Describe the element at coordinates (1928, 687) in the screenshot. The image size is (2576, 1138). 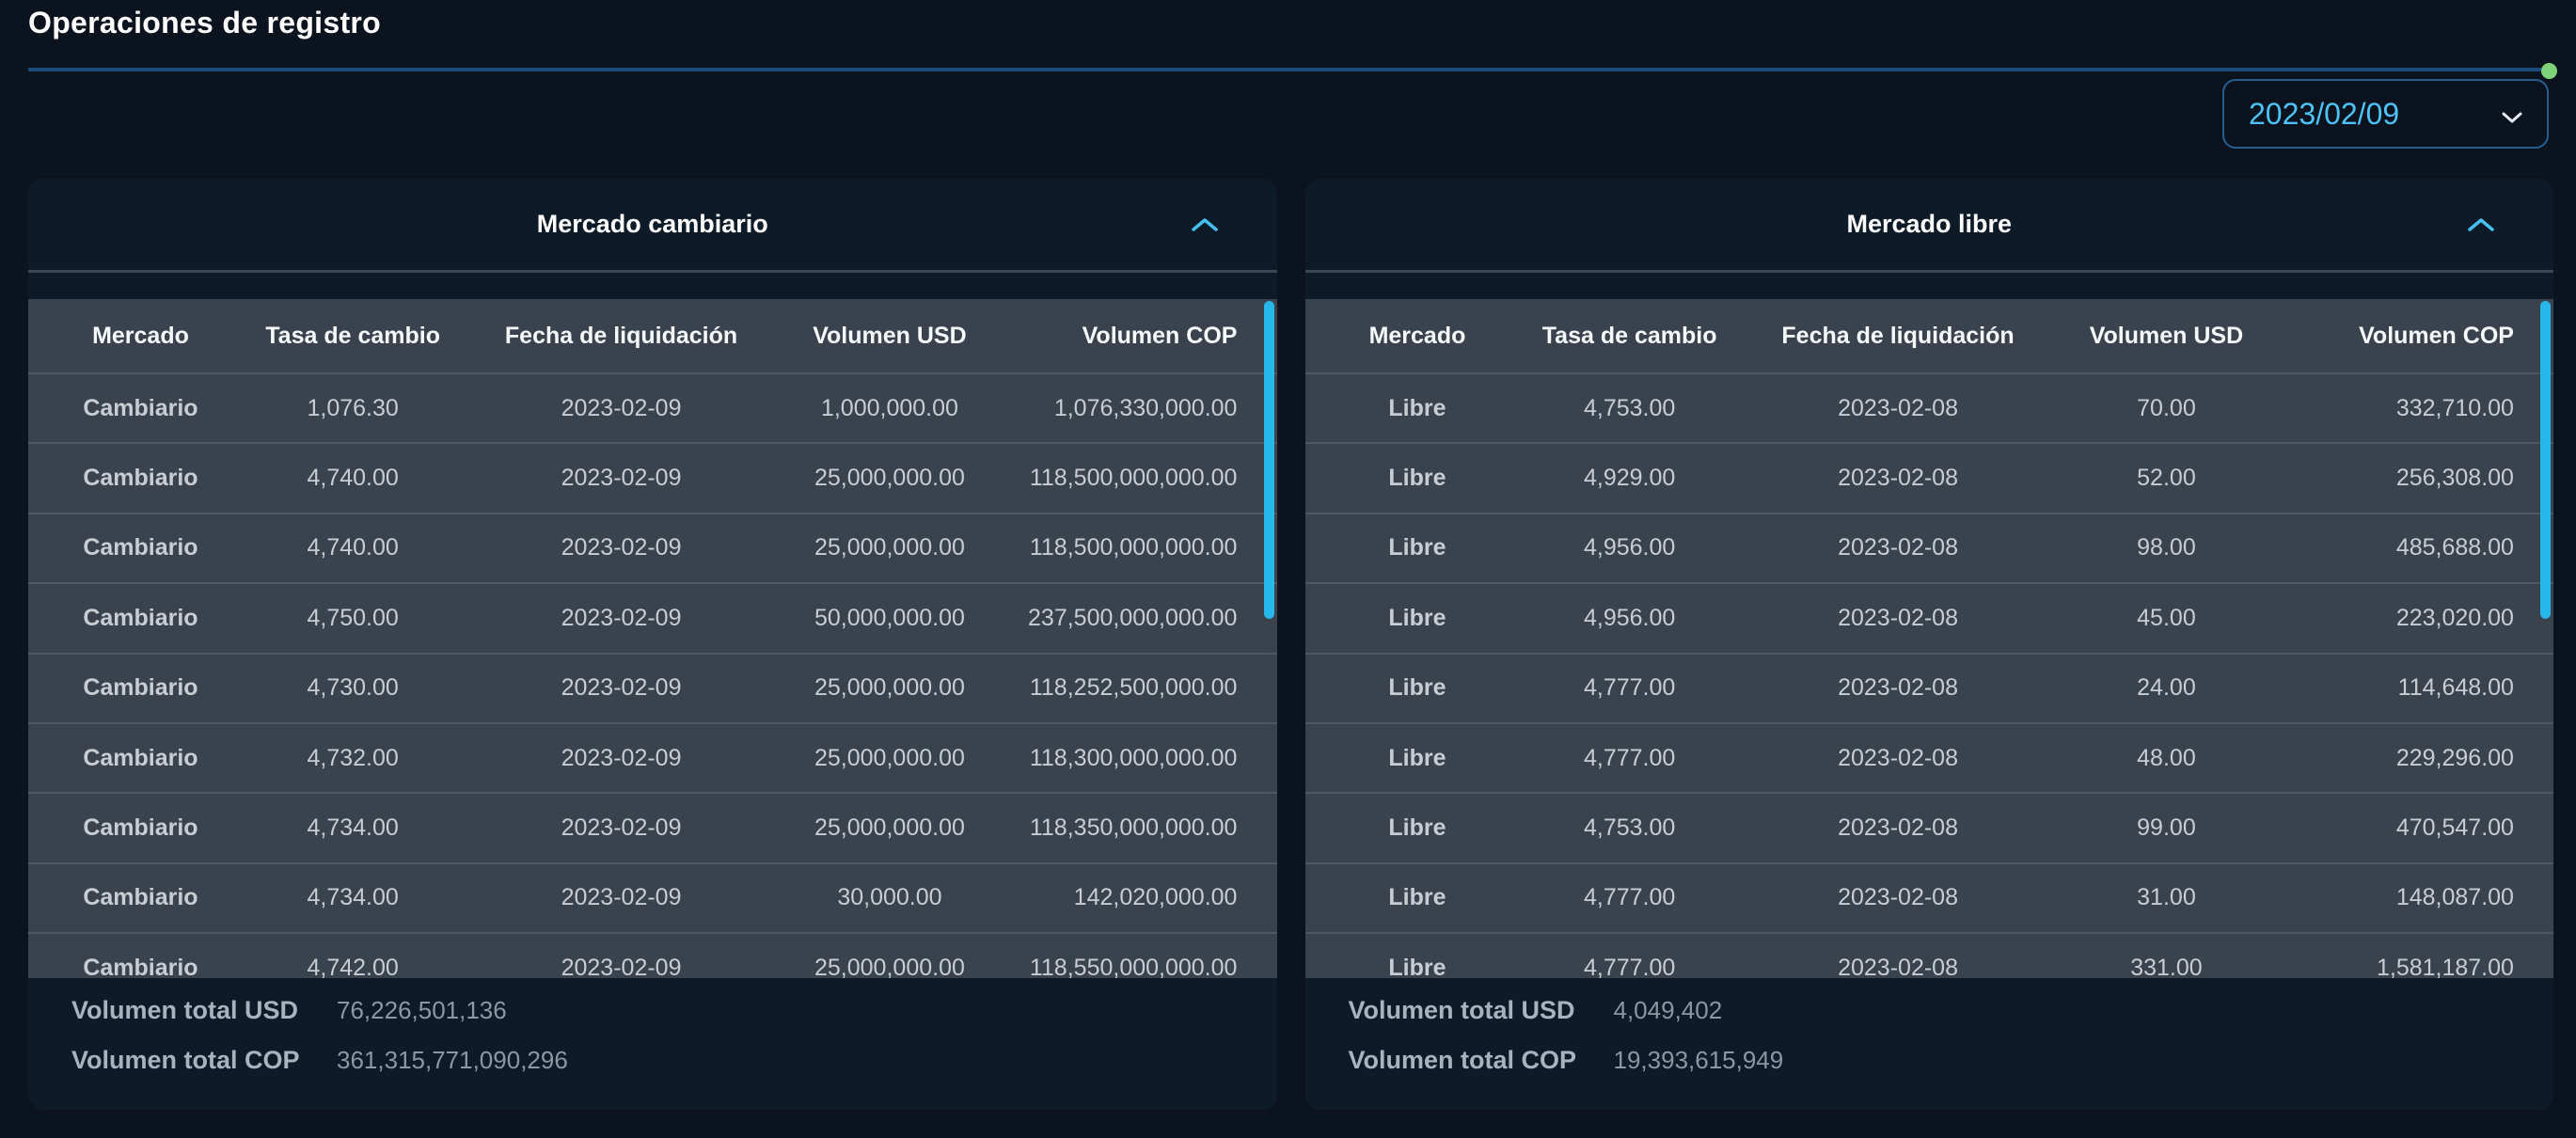
I see `table-row: Libre 4,777.00 2023-02-08 24.00 114,648.00` at that location.